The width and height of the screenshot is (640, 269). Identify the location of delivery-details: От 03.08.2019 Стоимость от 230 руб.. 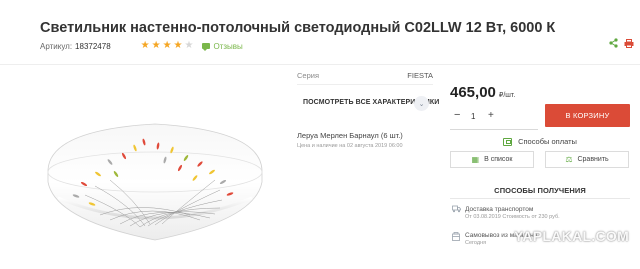
(512, 217).